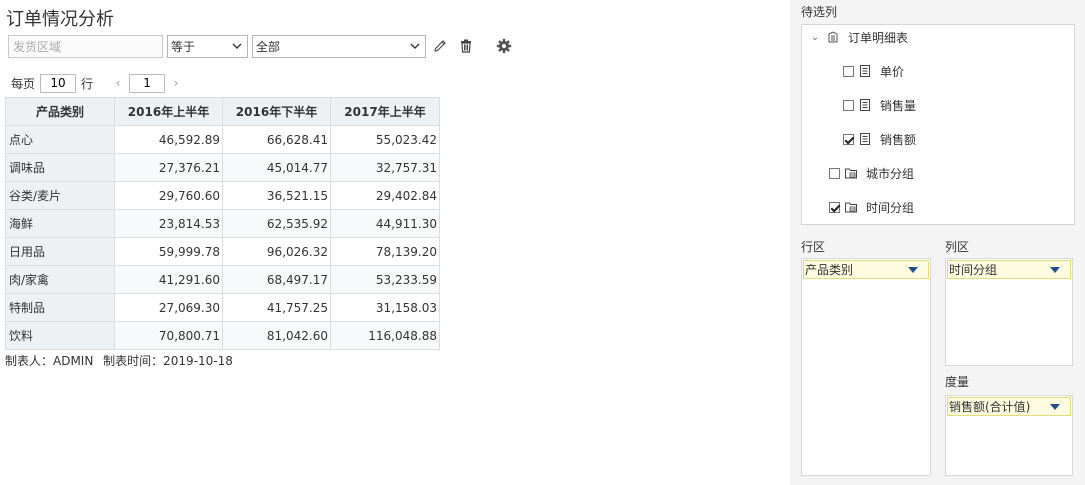 The height and width of the screenshot is (485, 1085). Describe the element at coordinates (168, 335) in the screenshot. I see `value-cell: 70,800.71` at that location.